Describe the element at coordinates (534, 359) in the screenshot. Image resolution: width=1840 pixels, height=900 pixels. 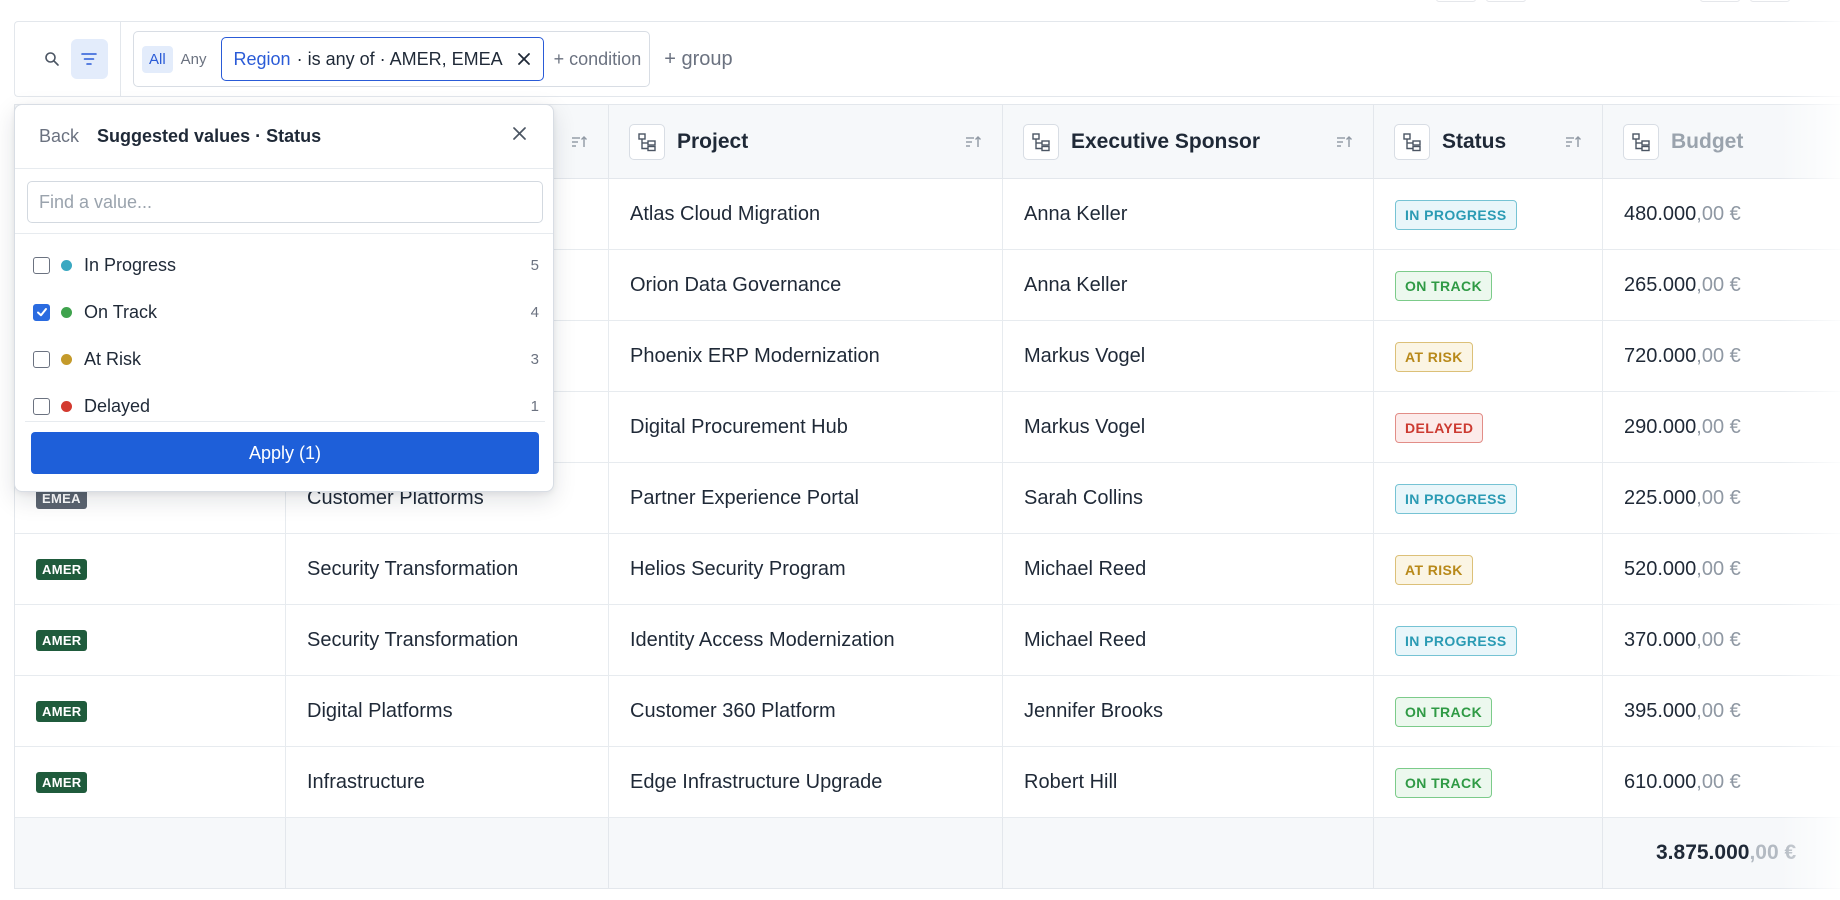
I see `option-count: 3` at that location.